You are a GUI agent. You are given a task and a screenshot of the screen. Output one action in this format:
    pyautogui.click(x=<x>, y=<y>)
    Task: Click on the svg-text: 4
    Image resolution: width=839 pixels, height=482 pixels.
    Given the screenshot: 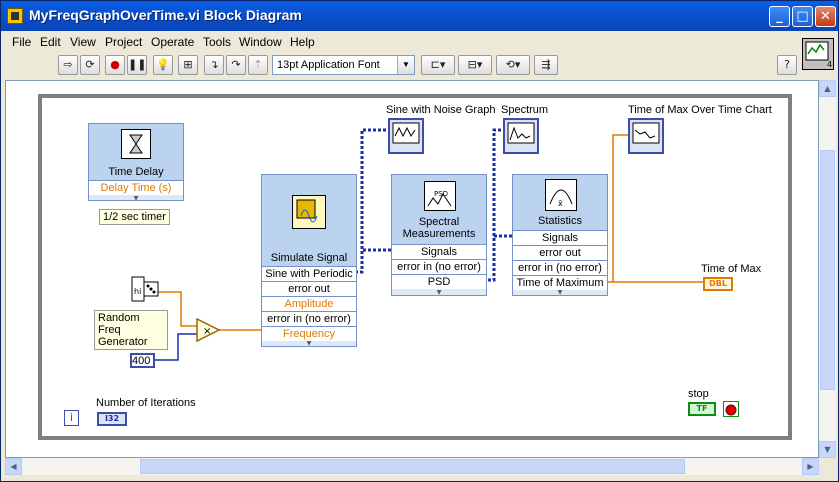 What is the action you would take?
    pyautogui.click(x=829, y=64)
    